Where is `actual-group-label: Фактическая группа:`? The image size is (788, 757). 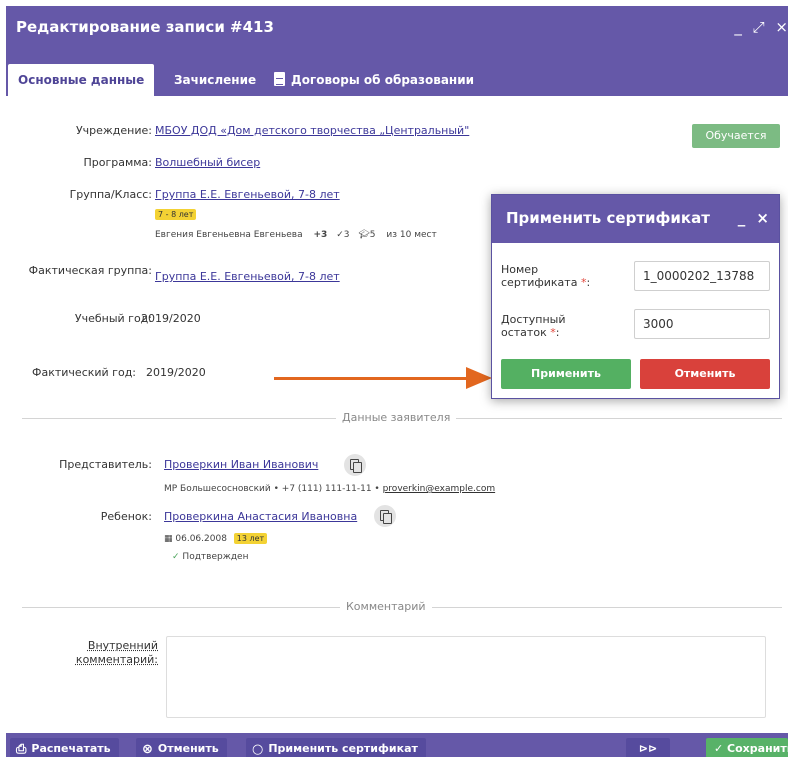 actual-group-label: Фактическая группа: is located at coordinates (90, 270).